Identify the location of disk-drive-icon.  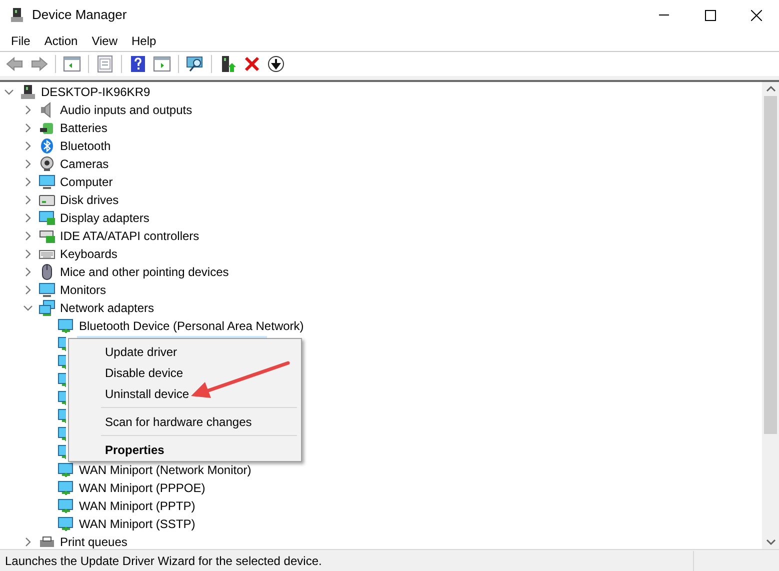
(47, 200).